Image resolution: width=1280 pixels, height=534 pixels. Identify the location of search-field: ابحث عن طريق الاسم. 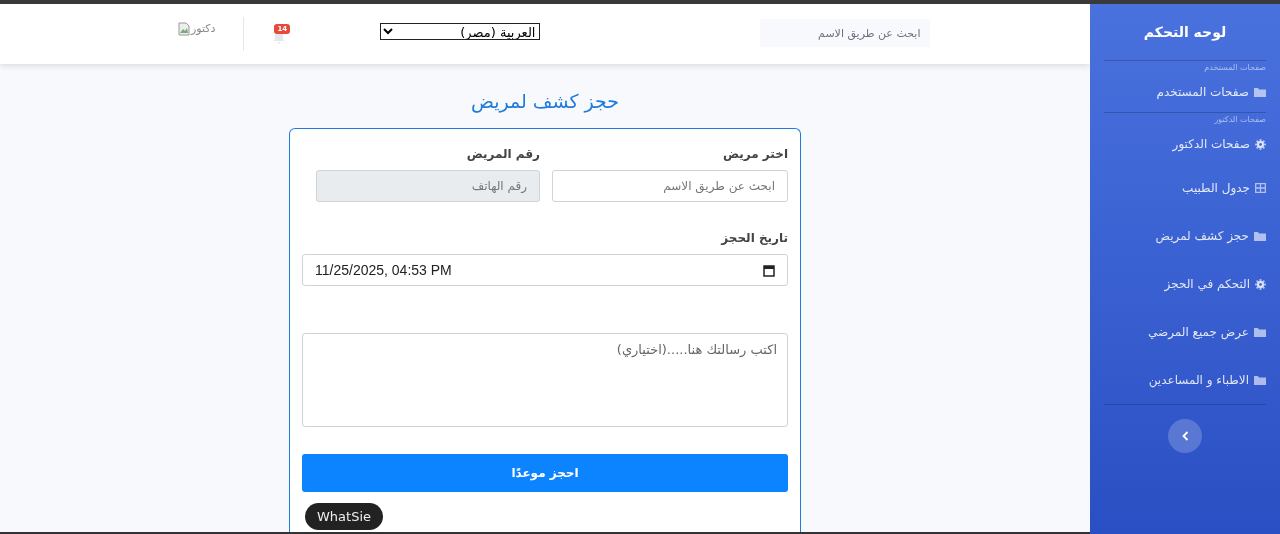
(845, 33).